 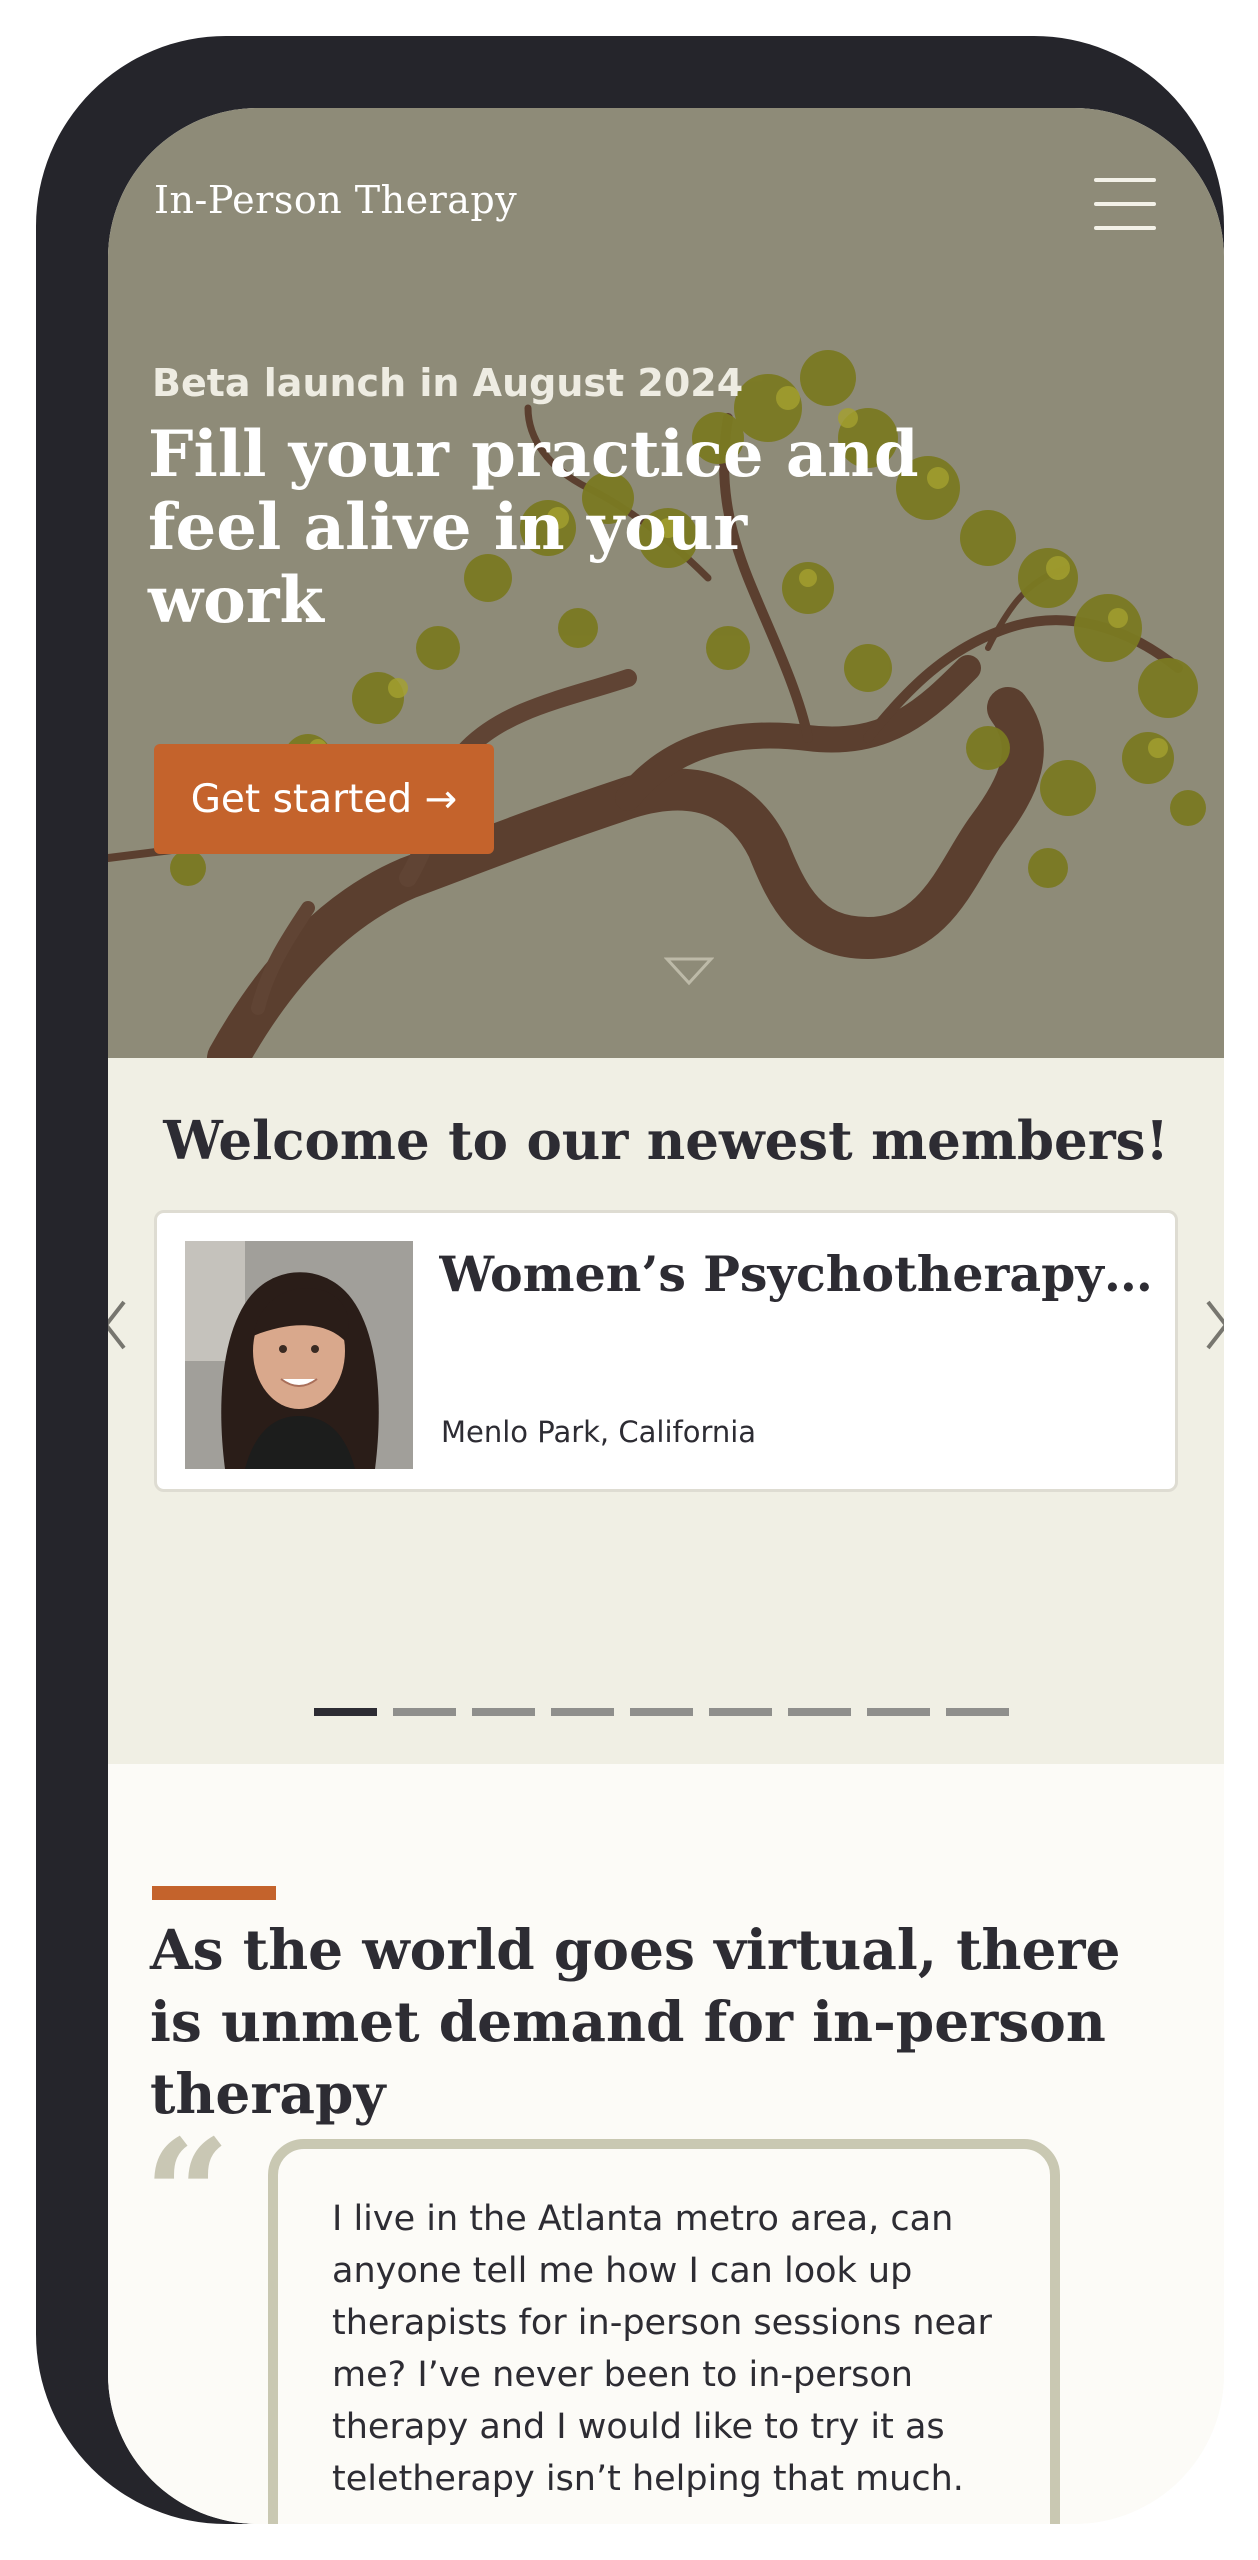 What do you see at coordinates (666, 1141) in the screenshot?
I see `members-heading: Welcome to our newest members!` at bounding box center [666, 1141].